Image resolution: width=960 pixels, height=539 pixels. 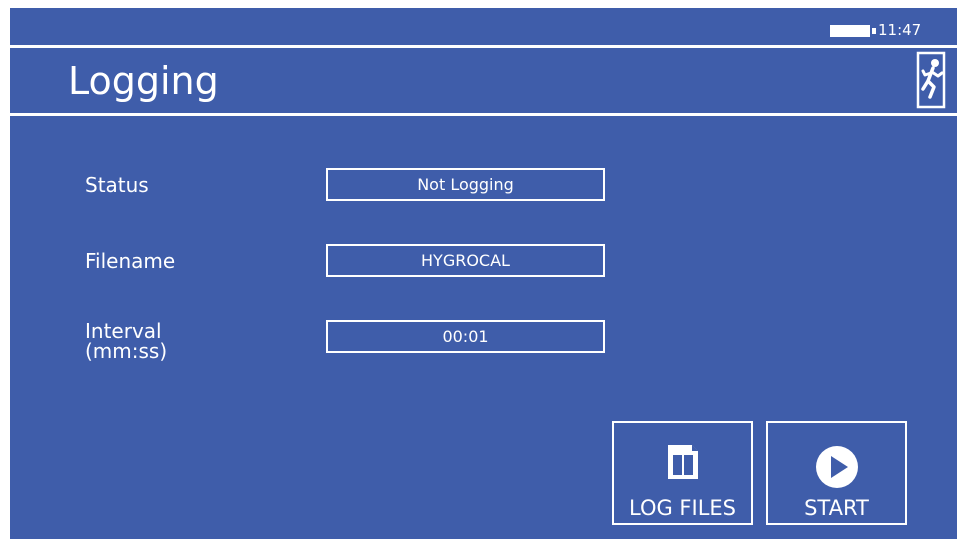 What do you see at coordinates (683, 460) in the screenshot?
I see `file-icon` at bounding box center [683, 460].